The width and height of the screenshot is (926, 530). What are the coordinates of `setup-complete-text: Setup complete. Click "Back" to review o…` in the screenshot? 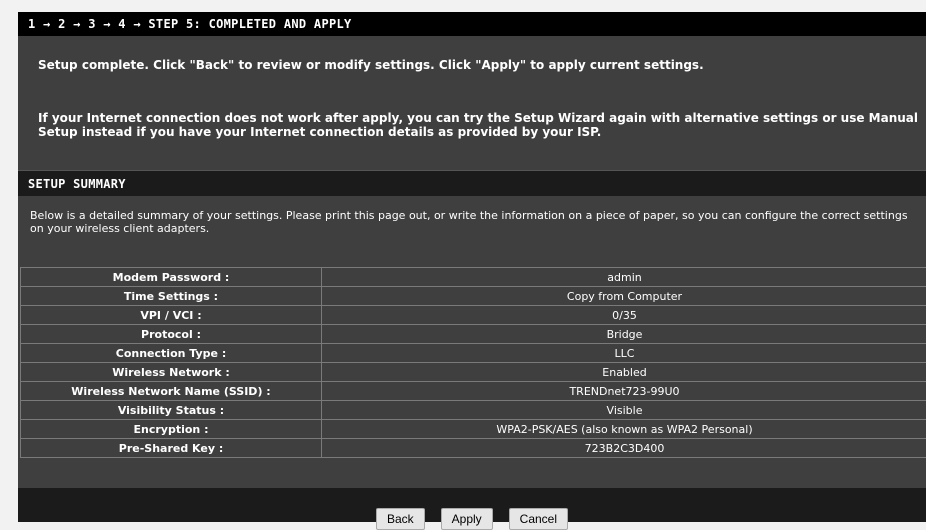 It's located at (482, 54).